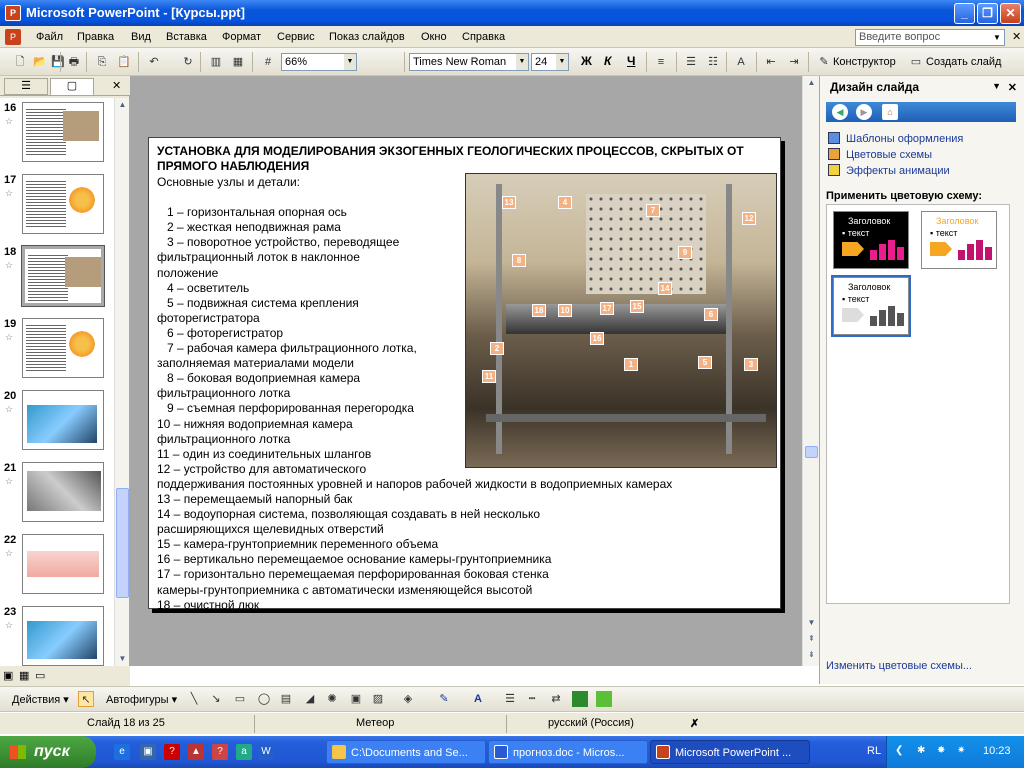  I want to click on wordart-icon: ◢, so click(310, 699).